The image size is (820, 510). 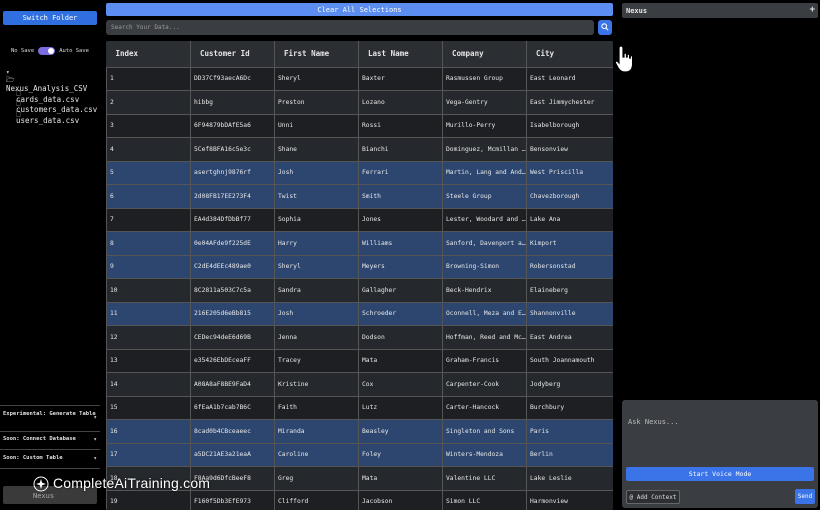 I want to click on table-cell: Beasley, so click(x=400, y=431).